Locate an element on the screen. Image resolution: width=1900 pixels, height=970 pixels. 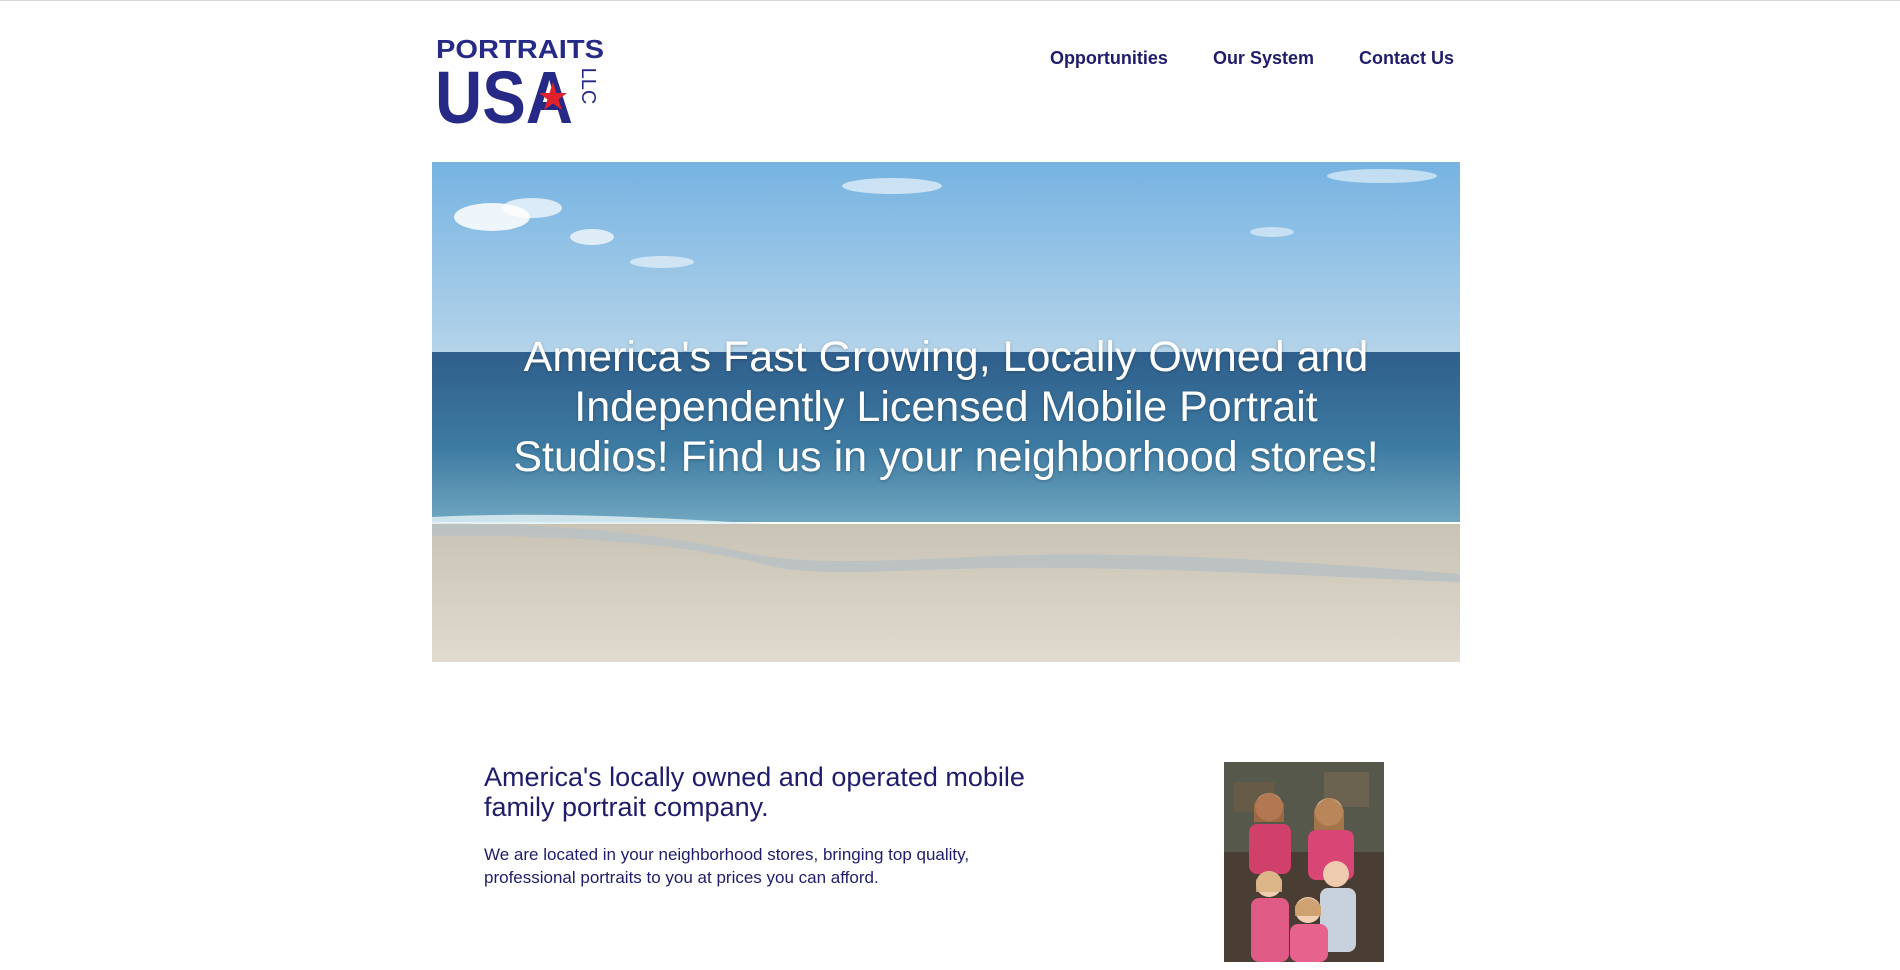
logo-graphic: PORTRAITS USA LLC is located at coordinates (519, 86).